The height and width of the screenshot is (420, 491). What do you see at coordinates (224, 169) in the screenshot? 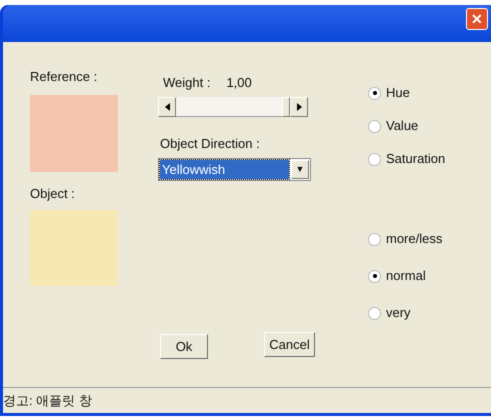
I see `dropdown-value: Yellowwish` at bounding box center [224, 169].